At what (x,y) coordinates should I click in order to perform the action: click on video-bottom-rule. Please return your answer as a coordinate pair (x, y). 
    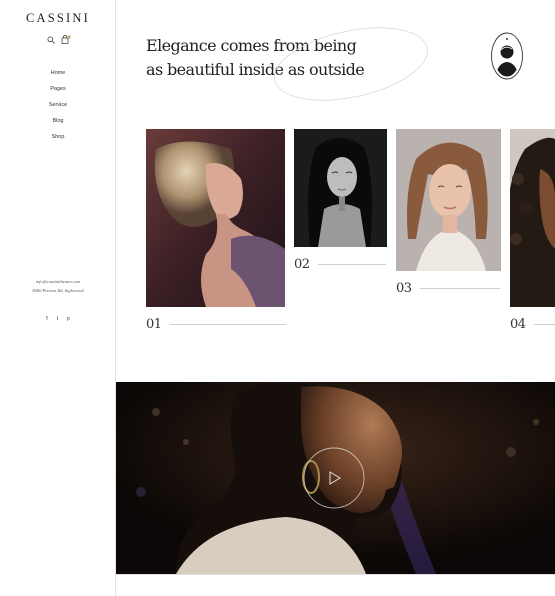
    Looking at the image, I should click on (335, 574).